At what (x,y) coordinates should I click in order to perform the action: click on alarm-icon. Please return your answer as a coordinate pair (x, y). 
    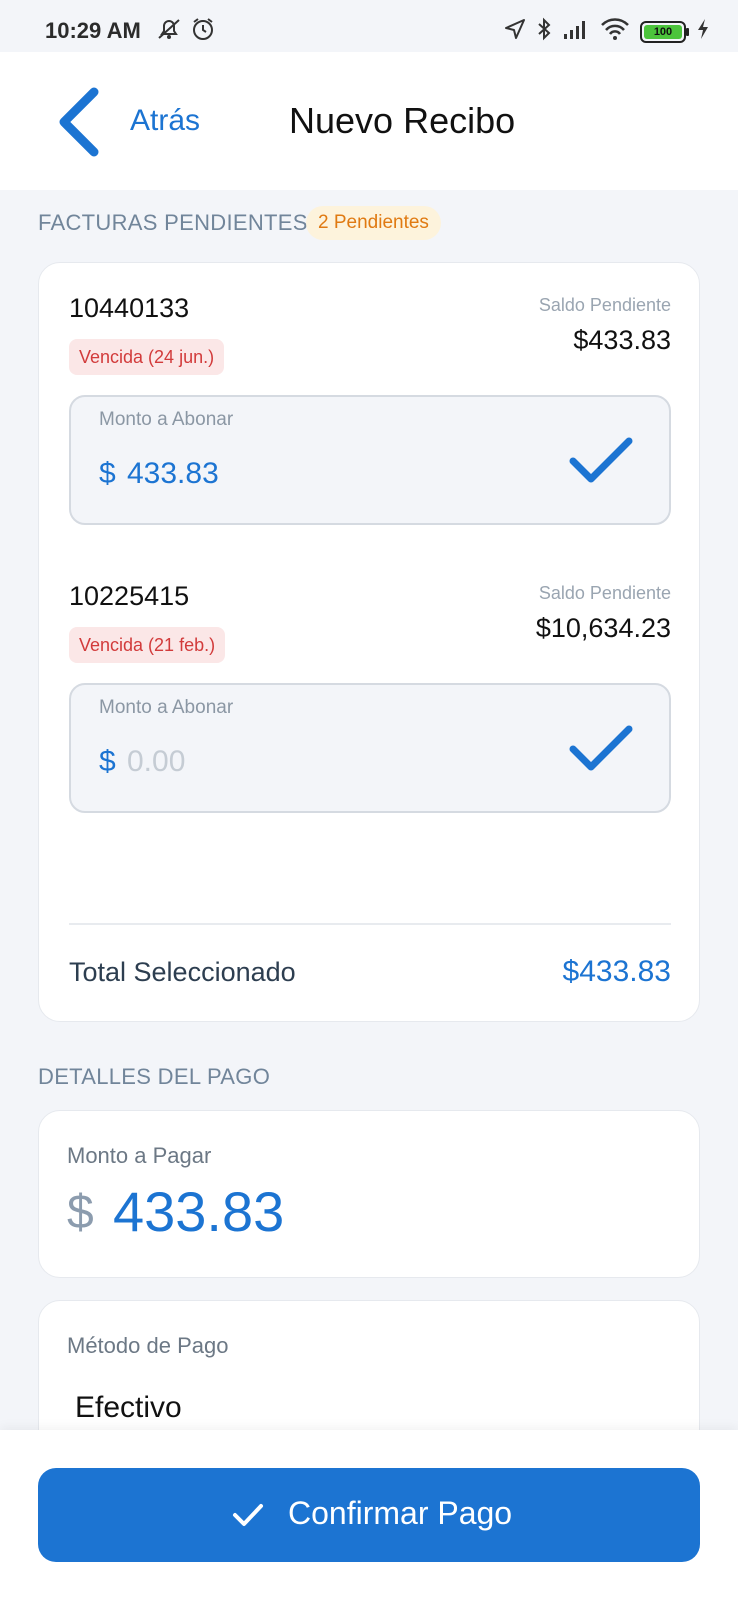
    Looking at the image, I should click on (203, 31).